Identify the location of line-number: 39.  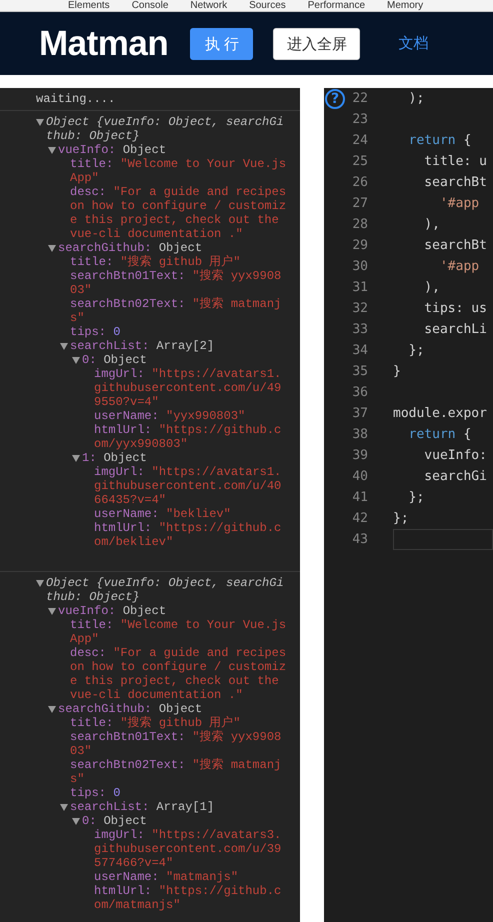
(359, 456).